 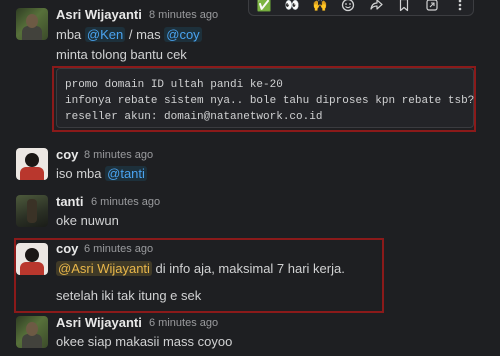 What do you see at coordinates (361, 8) in the screenshot?
I see `message-actions-toolbar: ✅ 👀 🙌` at bounding box center [361, 8].